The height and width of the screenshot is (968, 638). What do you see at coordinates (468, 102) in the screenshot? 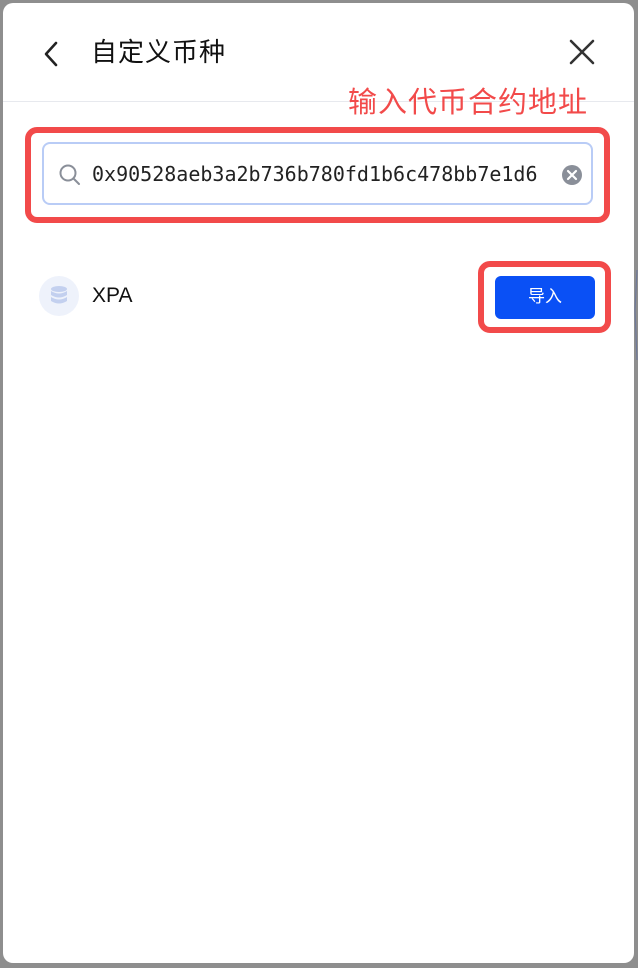
I see `annotation-label: 输入代币合约地址` at bounding box center [468, 102].